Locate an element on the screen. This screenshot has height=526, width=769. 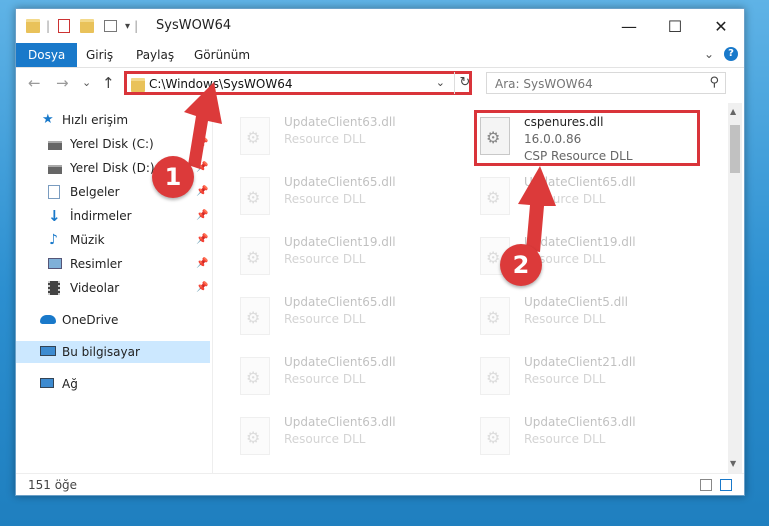
arrow-to-file is located at coordinates (537, 209).